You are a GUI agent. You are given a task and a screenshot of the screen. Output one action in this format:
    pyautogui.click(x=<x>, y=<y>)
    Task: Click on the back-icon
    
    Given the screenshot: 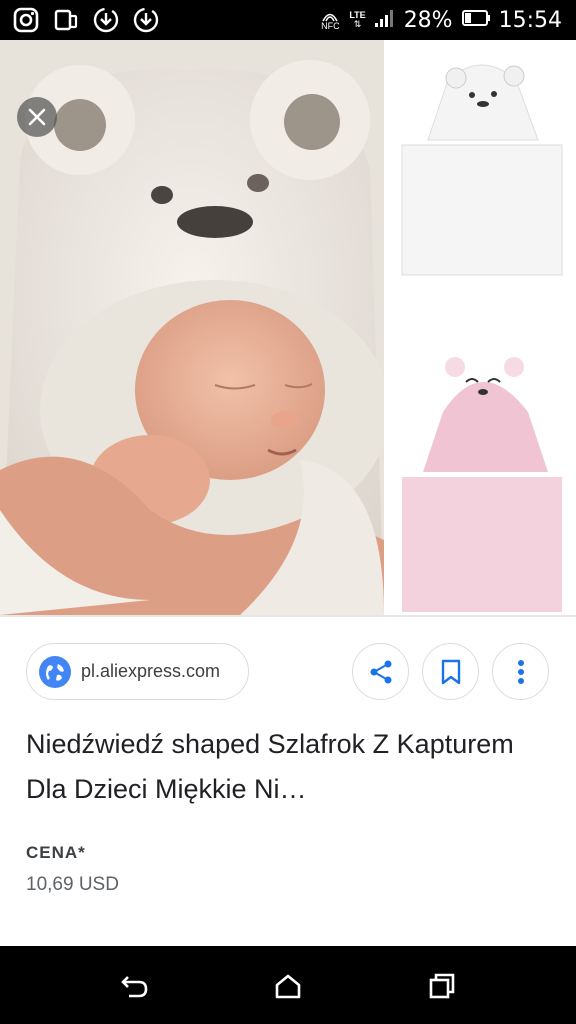 What is the action you would take?
    pyautogui.click(x=134, y=987)
    